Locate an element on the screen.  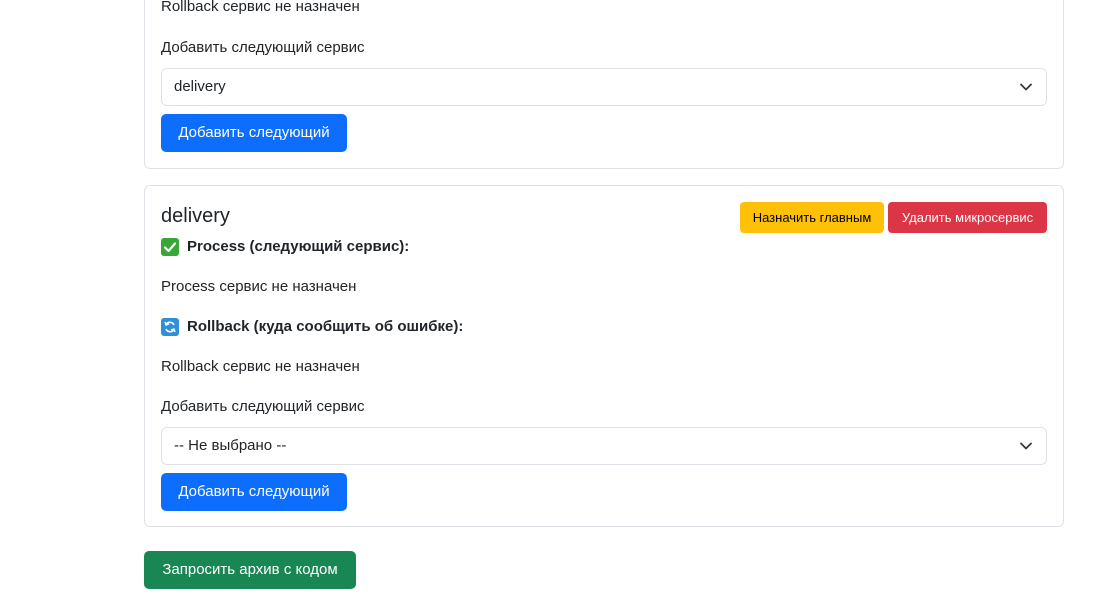
request-archive-button: Запросить архив с кодом is located at coordinates (250, 570).